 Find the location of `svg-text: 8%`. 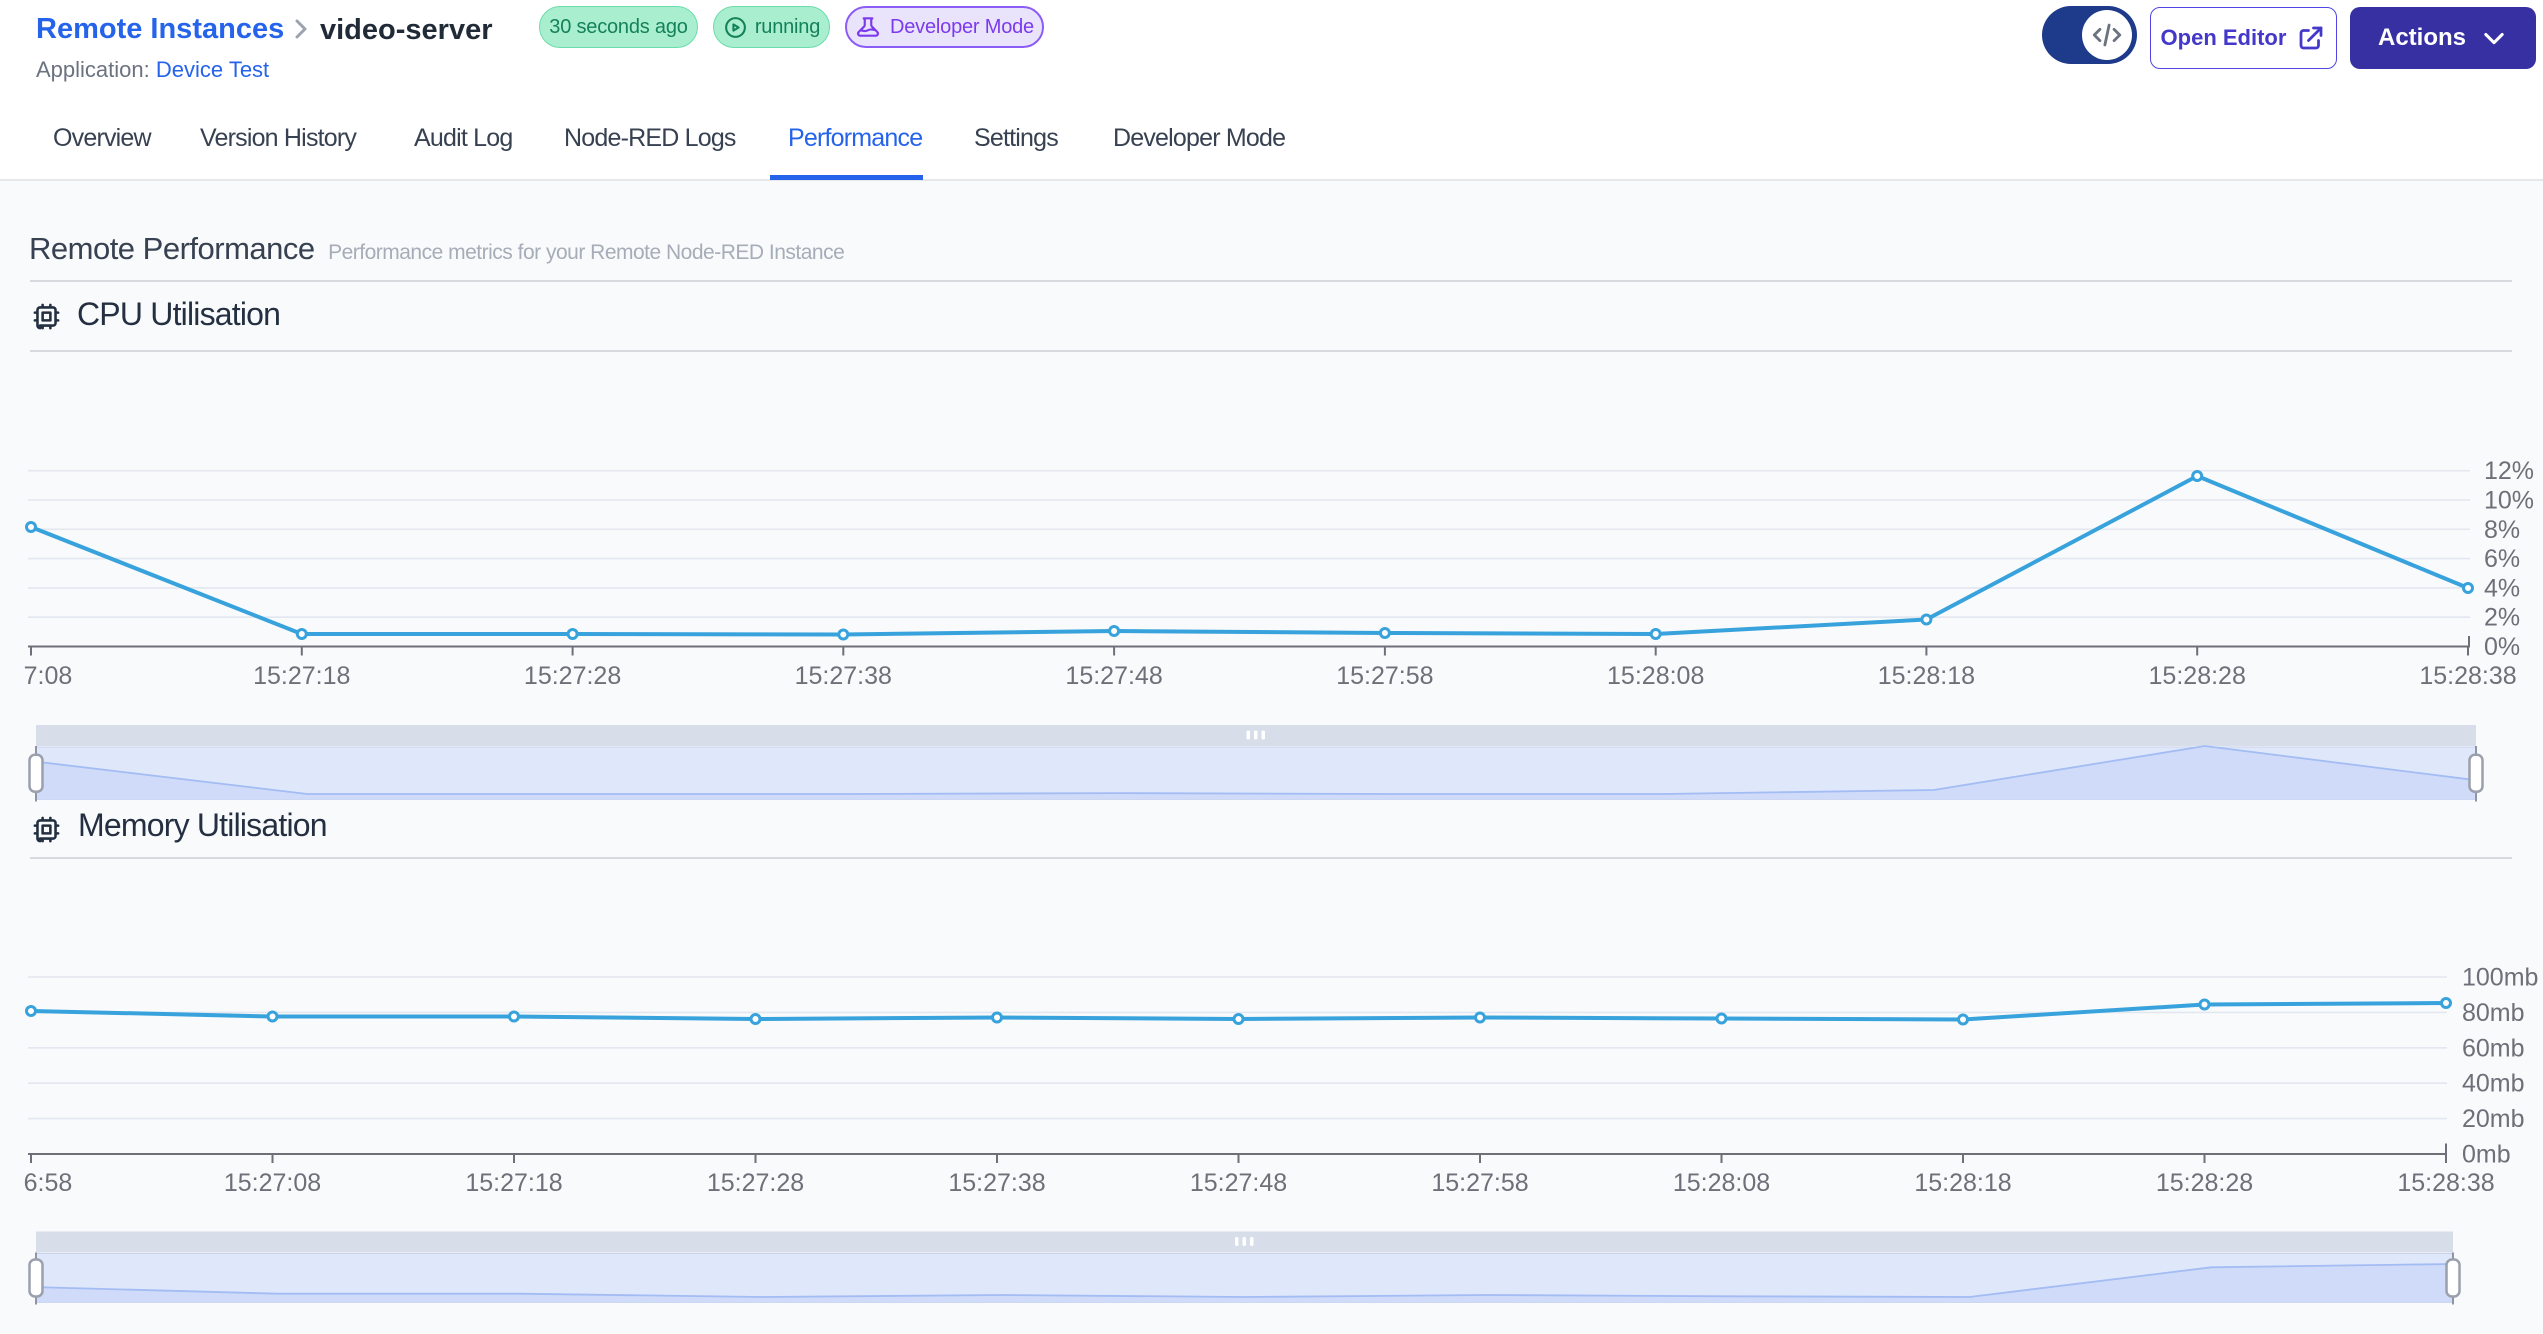

svg-text: 8% is located at coordinates (2502, 530).